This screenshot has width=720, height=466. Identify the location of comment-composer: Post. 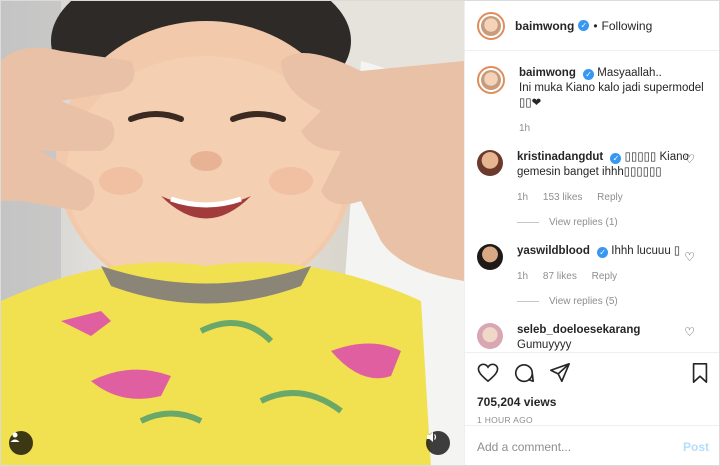
(592, 445).